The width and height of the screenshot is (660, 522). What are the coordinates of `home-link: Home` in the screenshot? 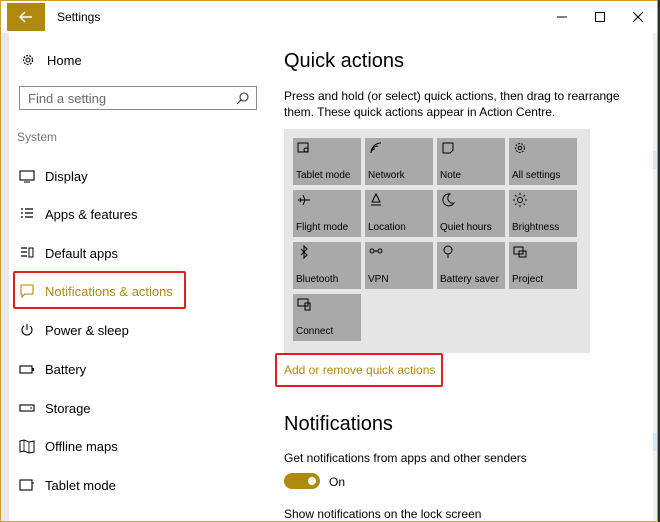 It's located at (51, 60).